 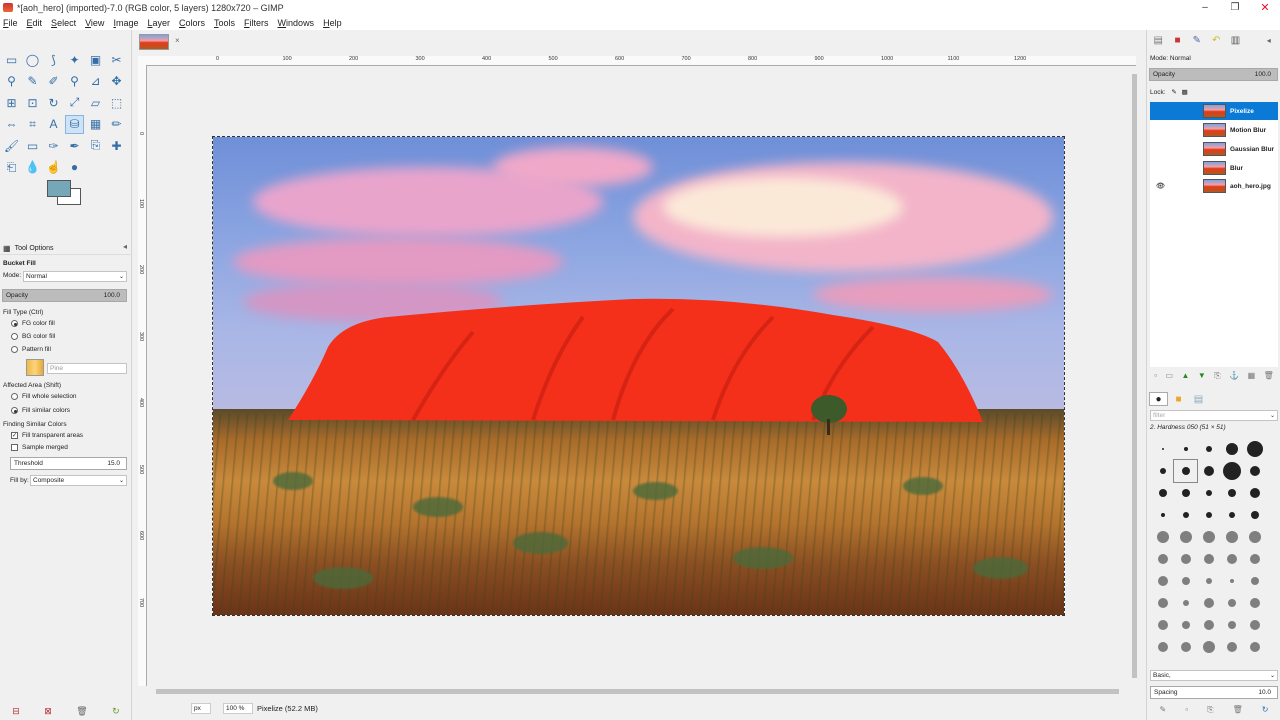 What do you see at coordinates (201, 708) in the screenshot?
I see `unit-select: px` at bounding box center [201, 708].